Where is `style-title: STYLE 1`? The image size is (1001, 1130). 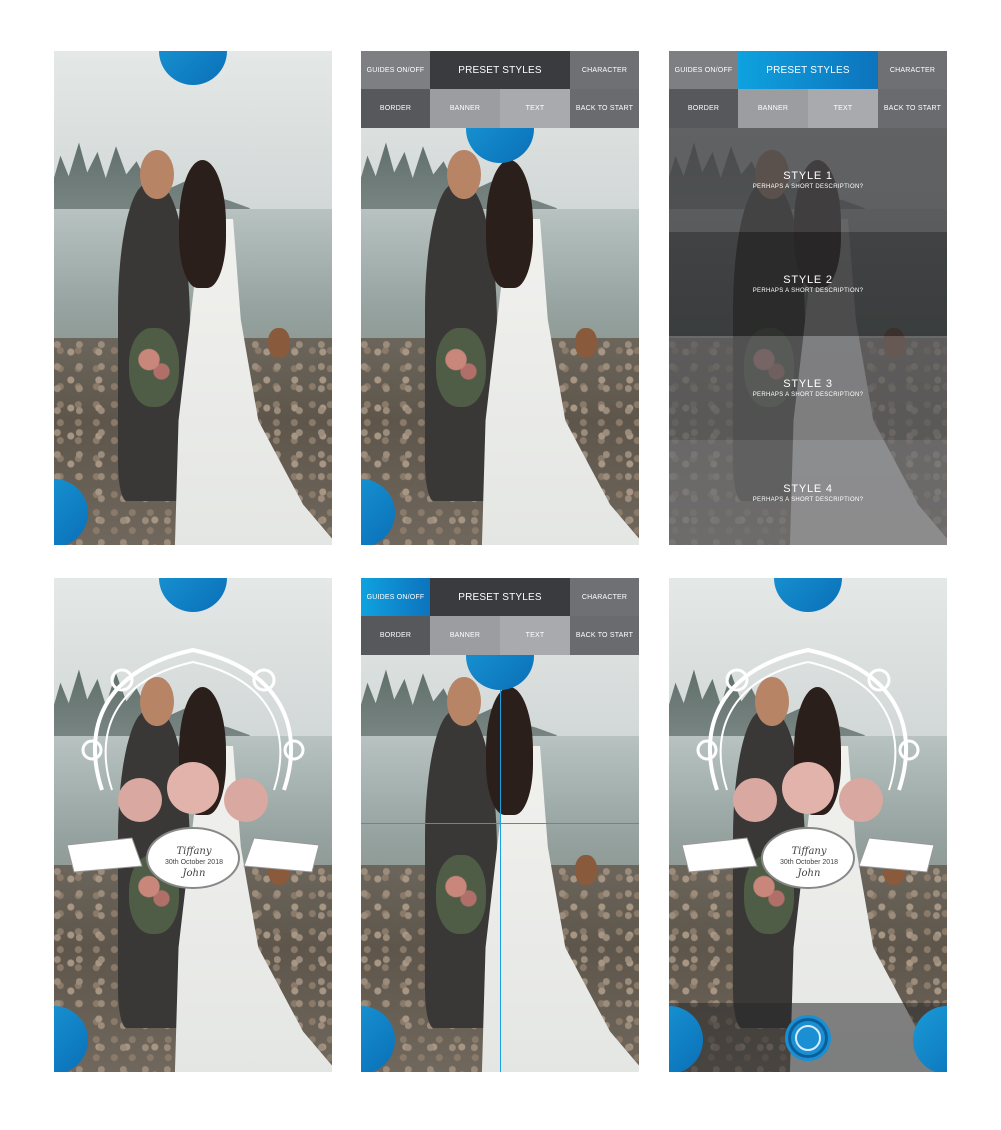 style-title: STYLE 1 is located at coordinates (808, 176).